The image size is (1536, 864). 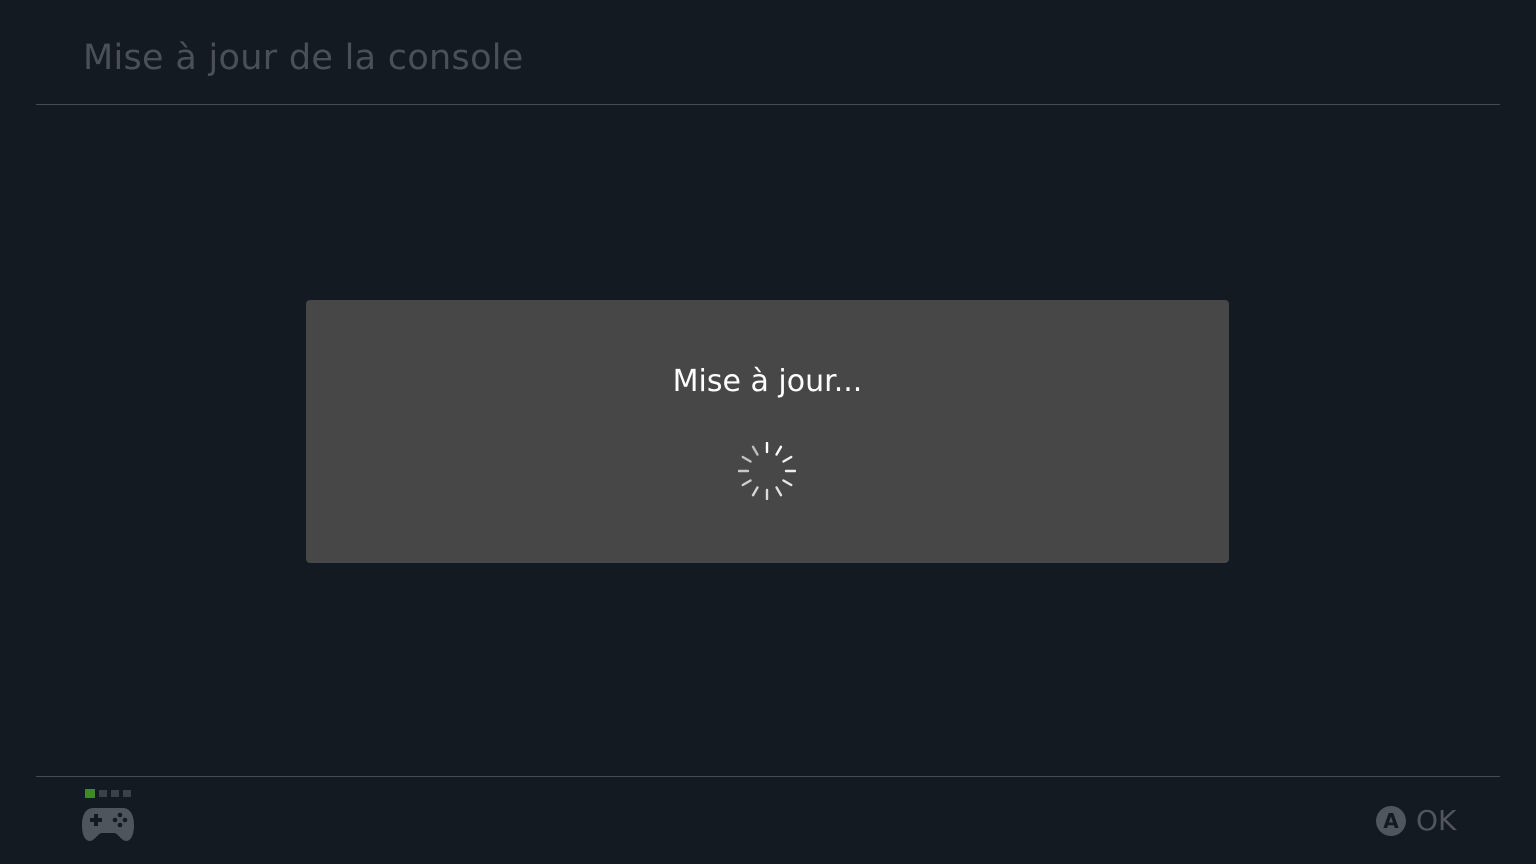 I want to click on loading-spinner-icon, so click(x=767, y=471).